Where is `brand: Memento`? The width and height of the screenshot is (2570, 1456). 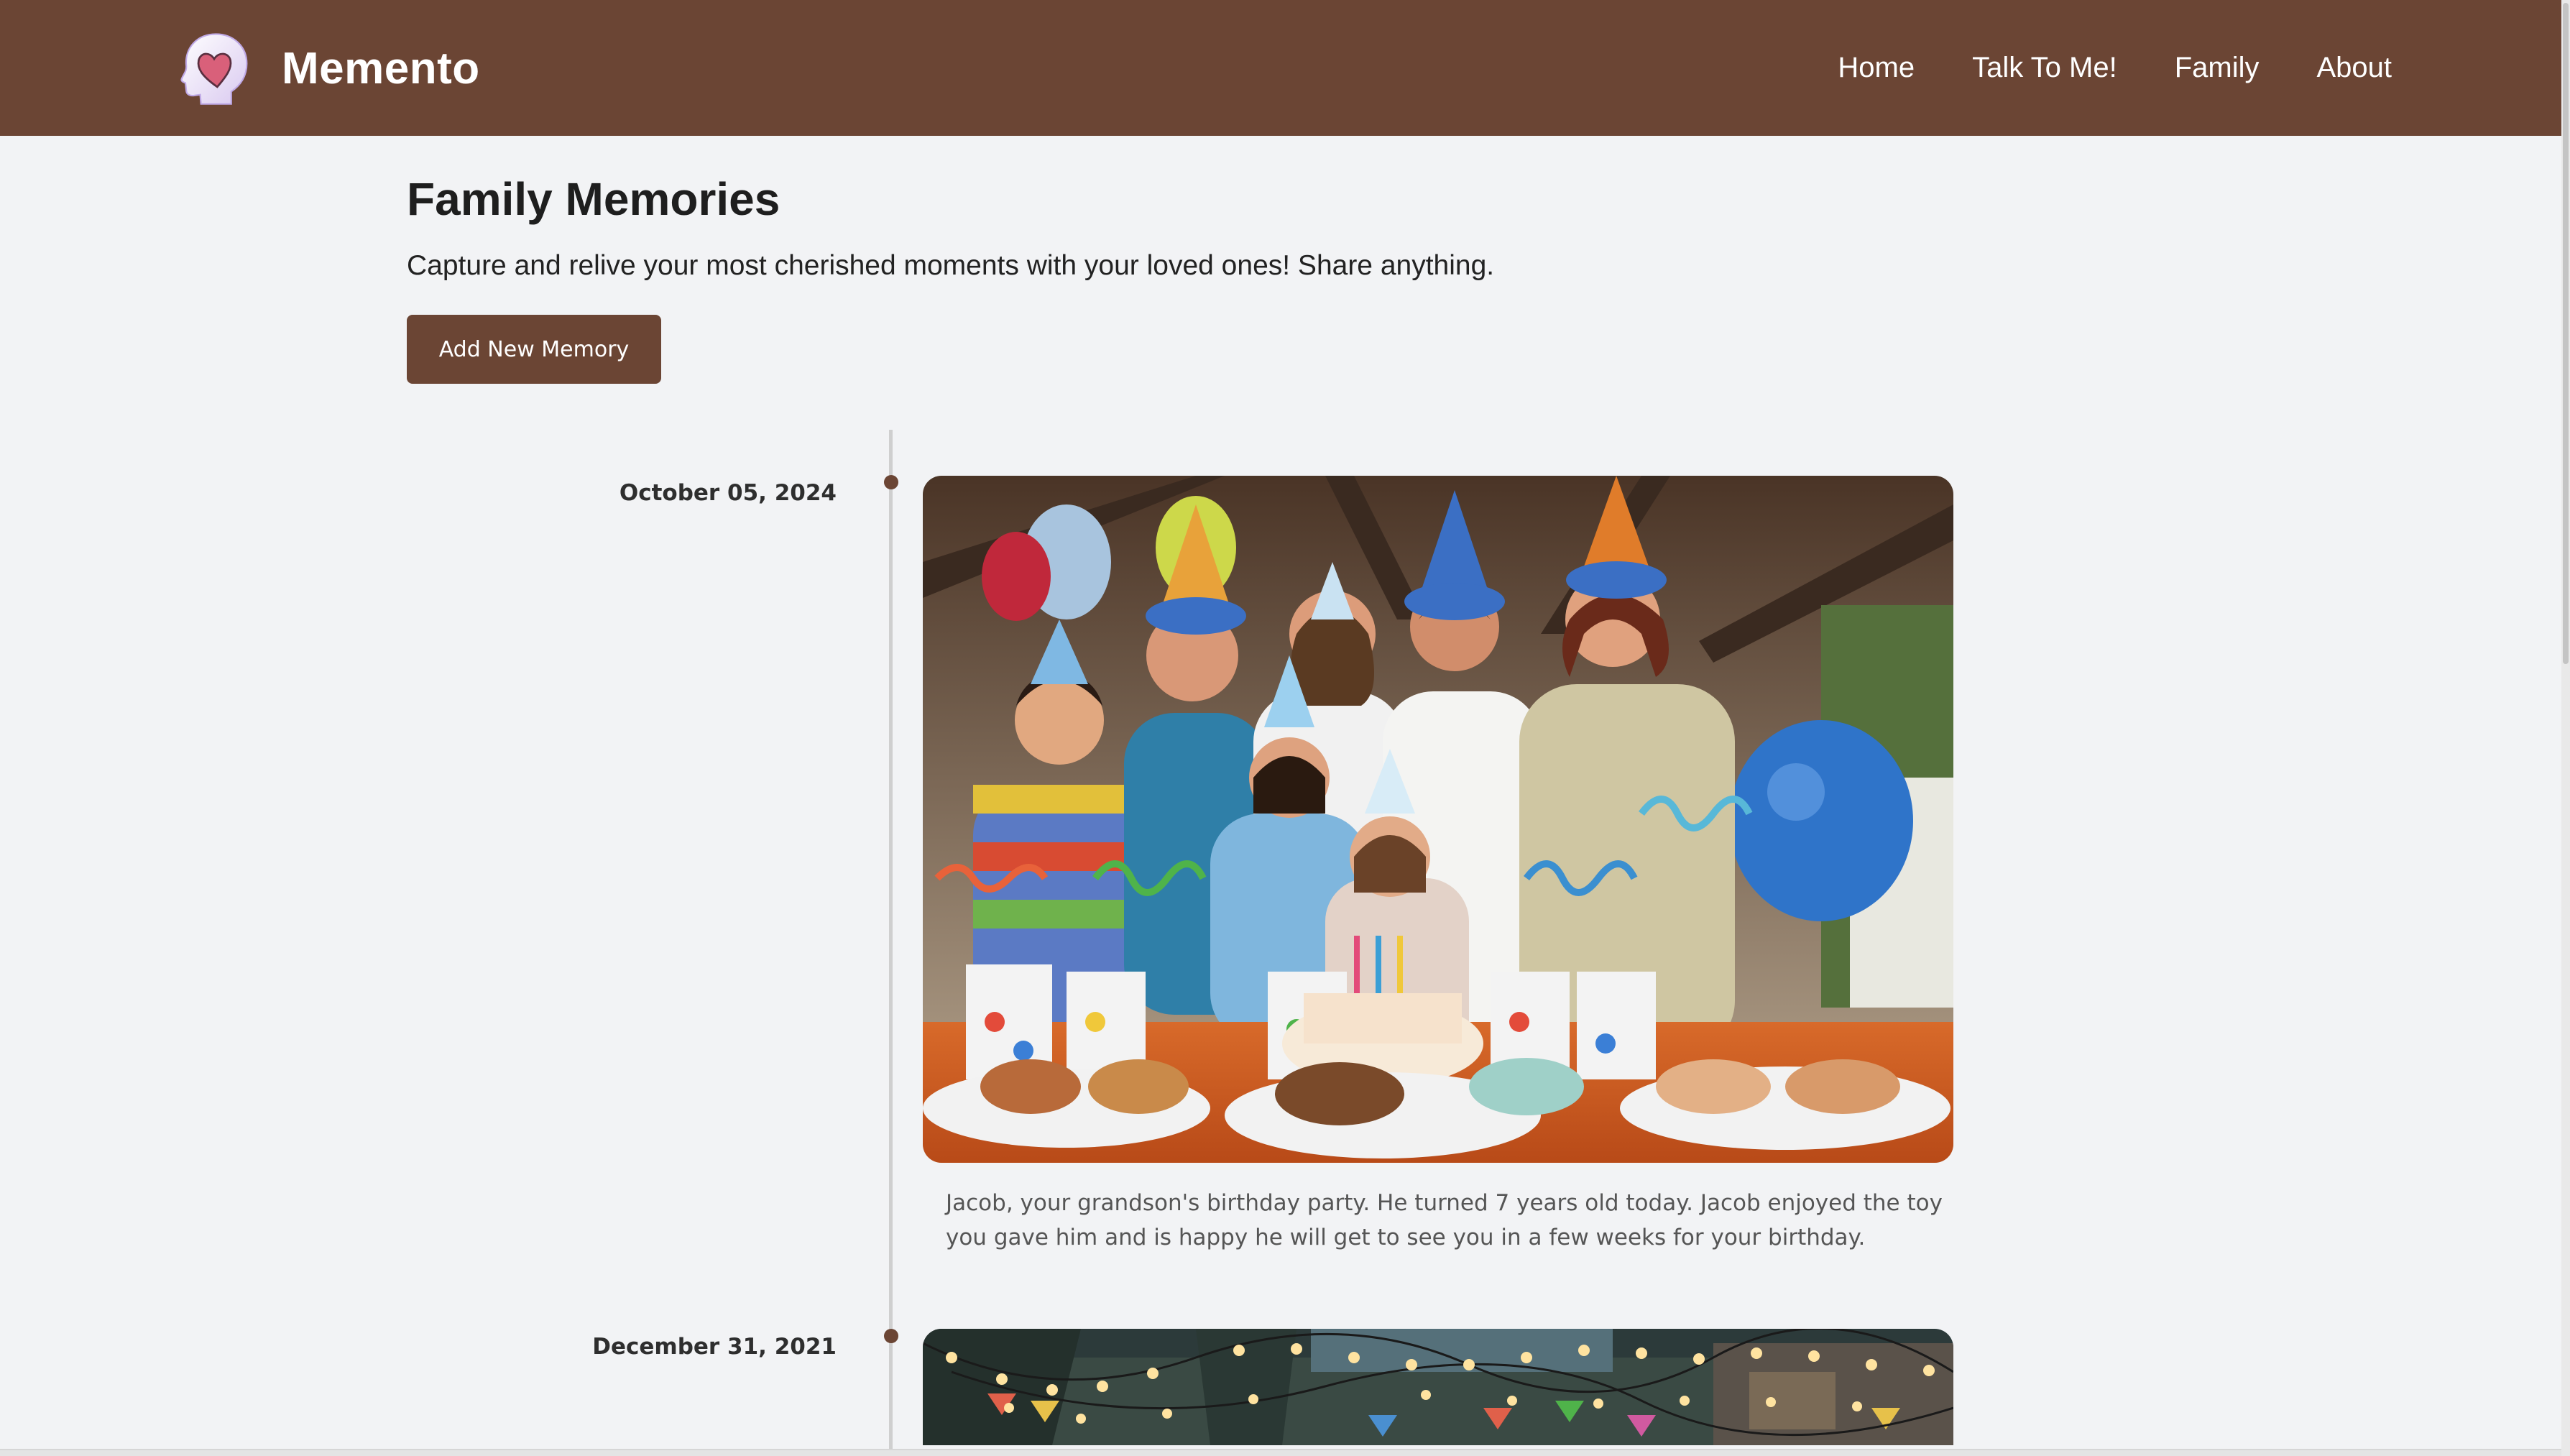 brand: Memento is located at coordinates (327, 68).